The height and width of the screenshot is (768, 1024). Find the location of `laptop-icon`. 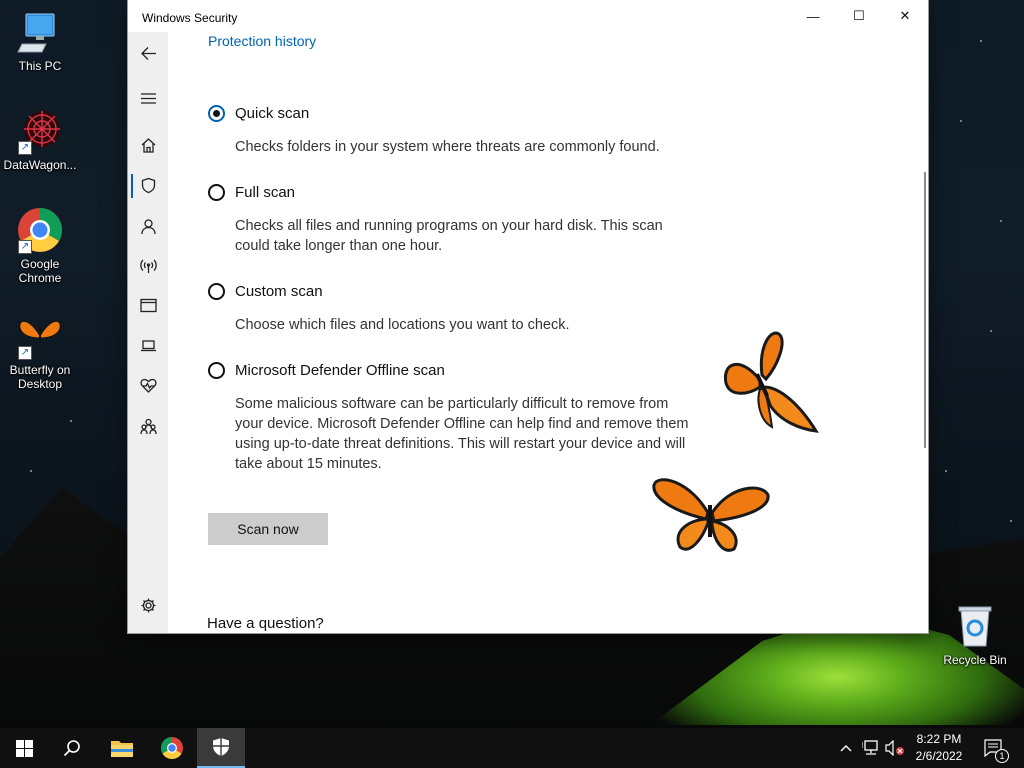

laptop-icon is located at coordinates (148, 345).